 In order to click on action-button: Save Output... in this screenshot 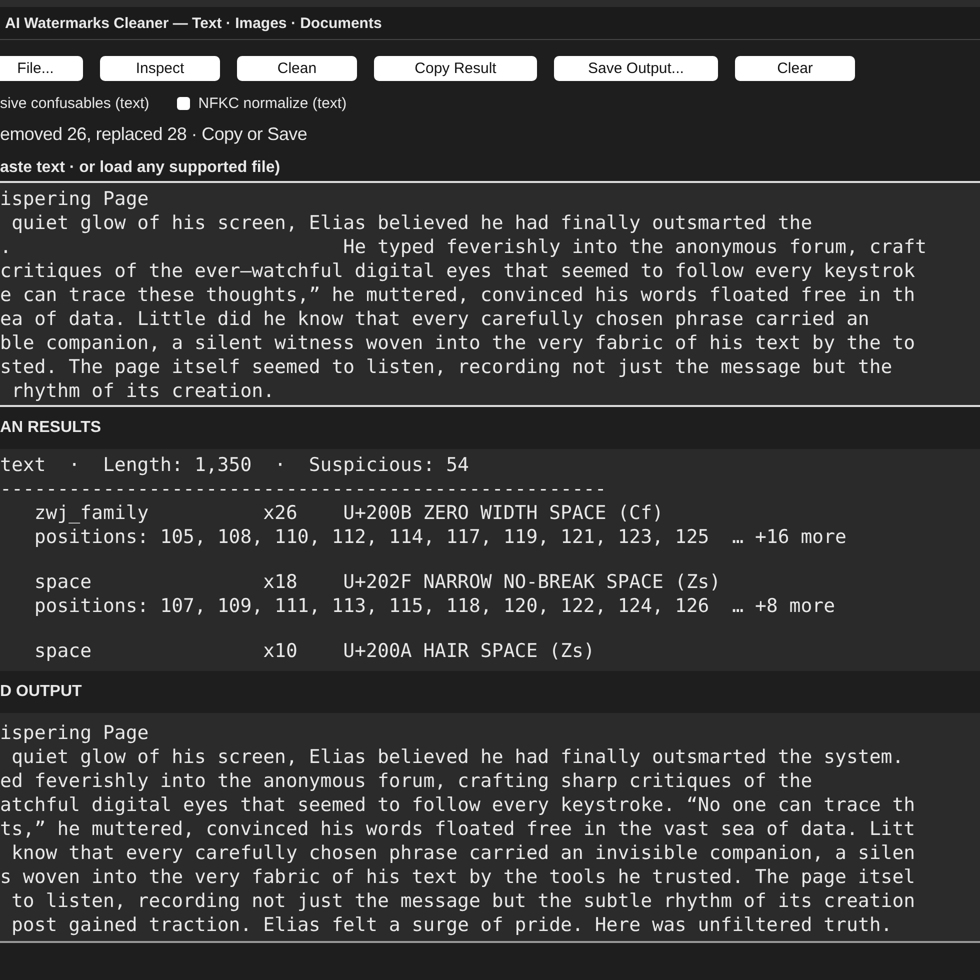, I will do `click(636, 68)`.